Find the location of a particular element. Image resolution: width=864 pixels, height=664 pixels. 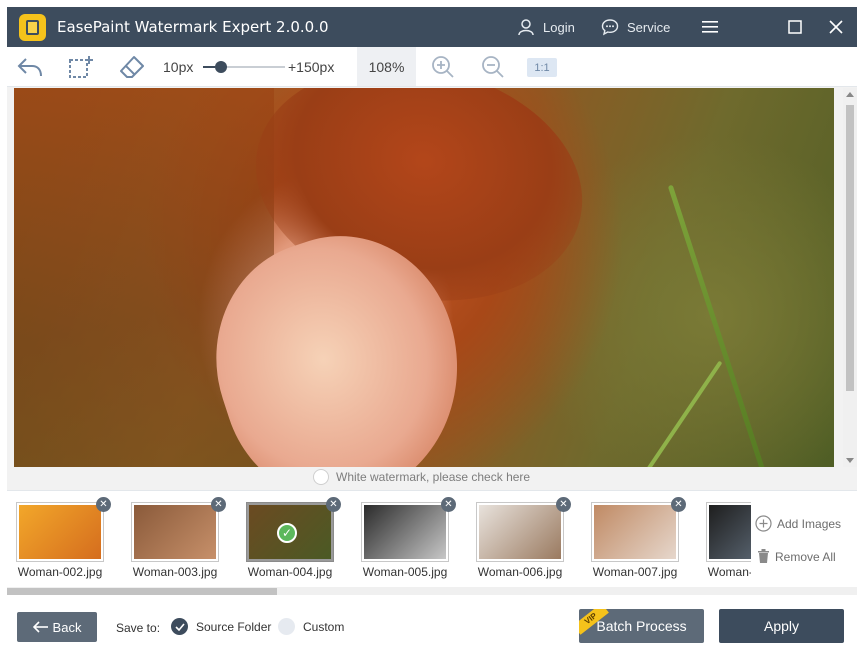

undo-button is located at coordinates (30, 67).